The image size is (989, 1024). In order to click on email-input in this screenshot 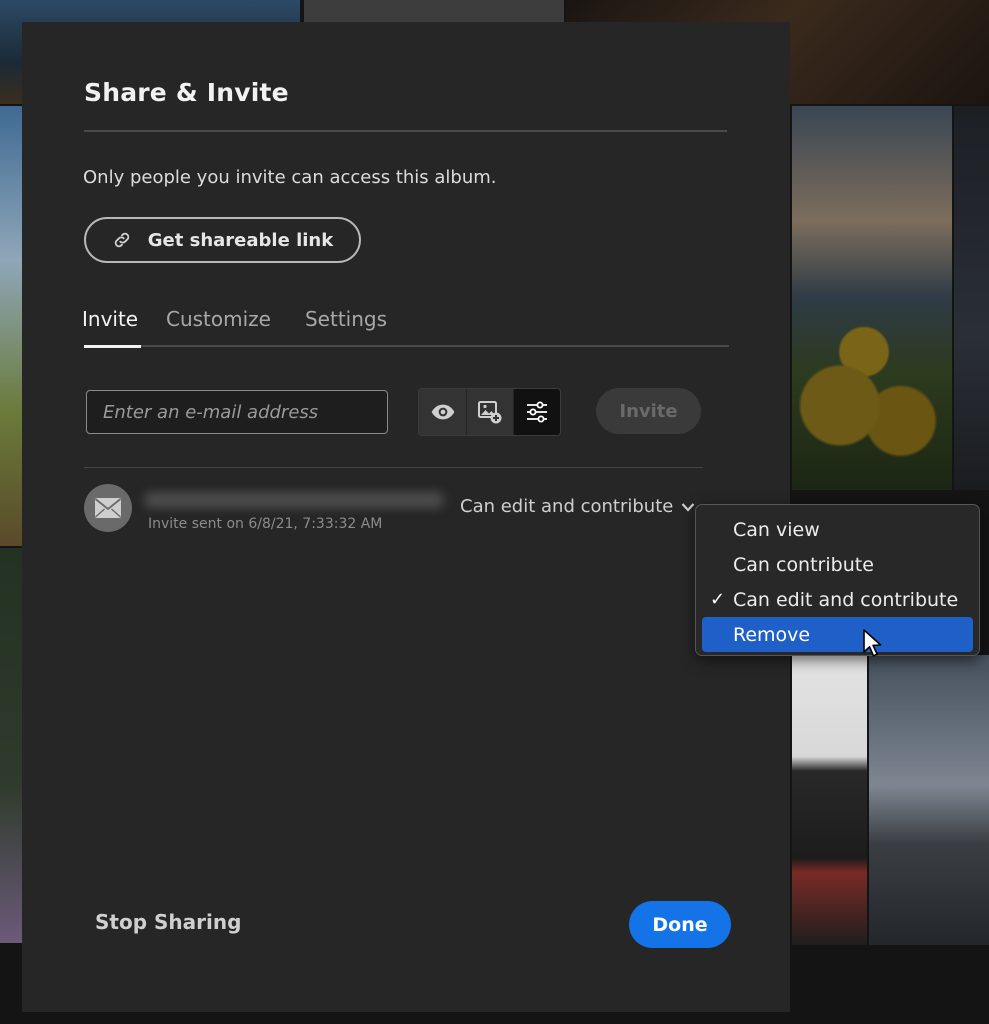, I will do `click(237, 412)`.